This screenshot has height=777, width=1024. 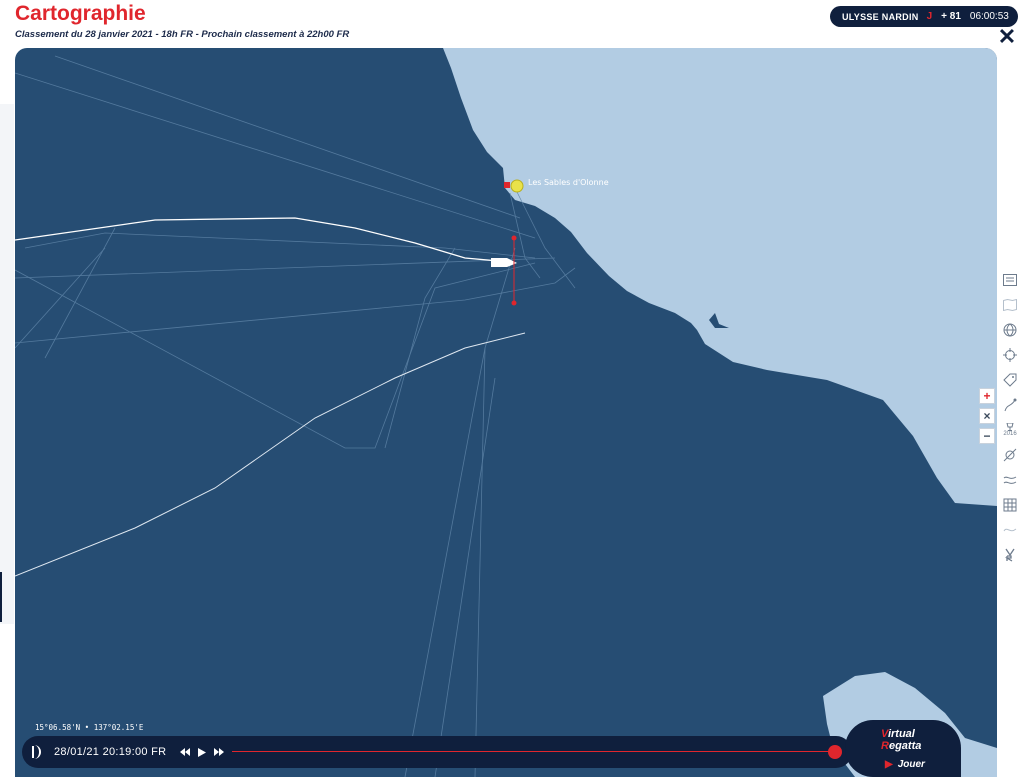 I want to click on badge-line2: Regatta, so click(x=901, y=746).